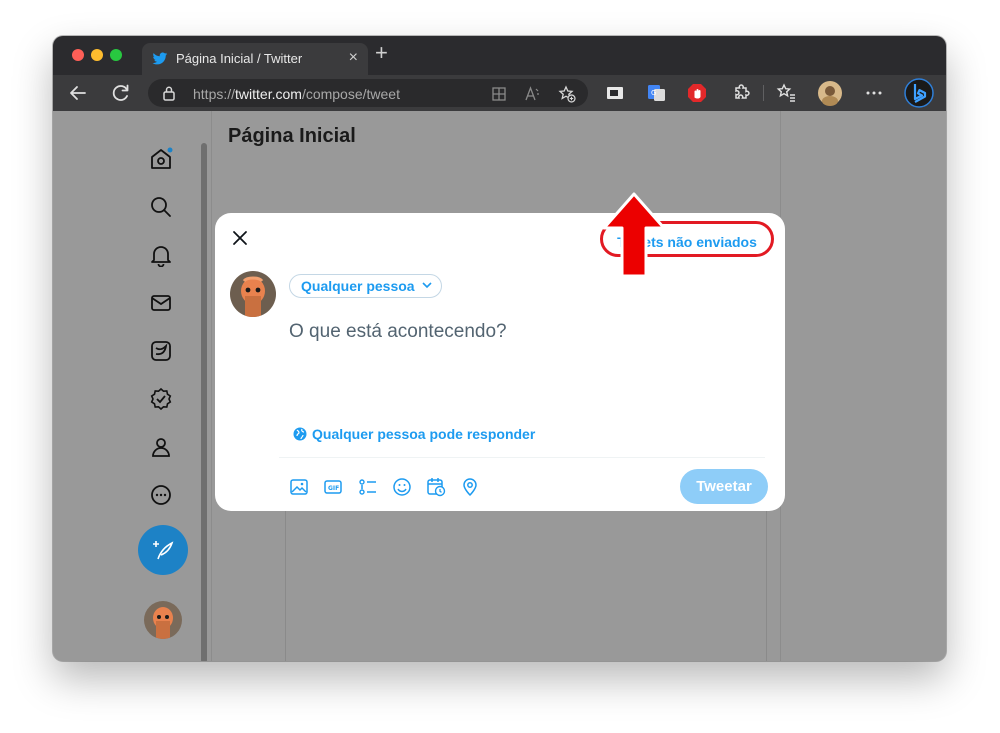 The width and height of the screenshot is (1000, 733). What do you see at coordinates (300, 434) in the screenshot?
I see `globe-icon` at bounding box center [300, 434].